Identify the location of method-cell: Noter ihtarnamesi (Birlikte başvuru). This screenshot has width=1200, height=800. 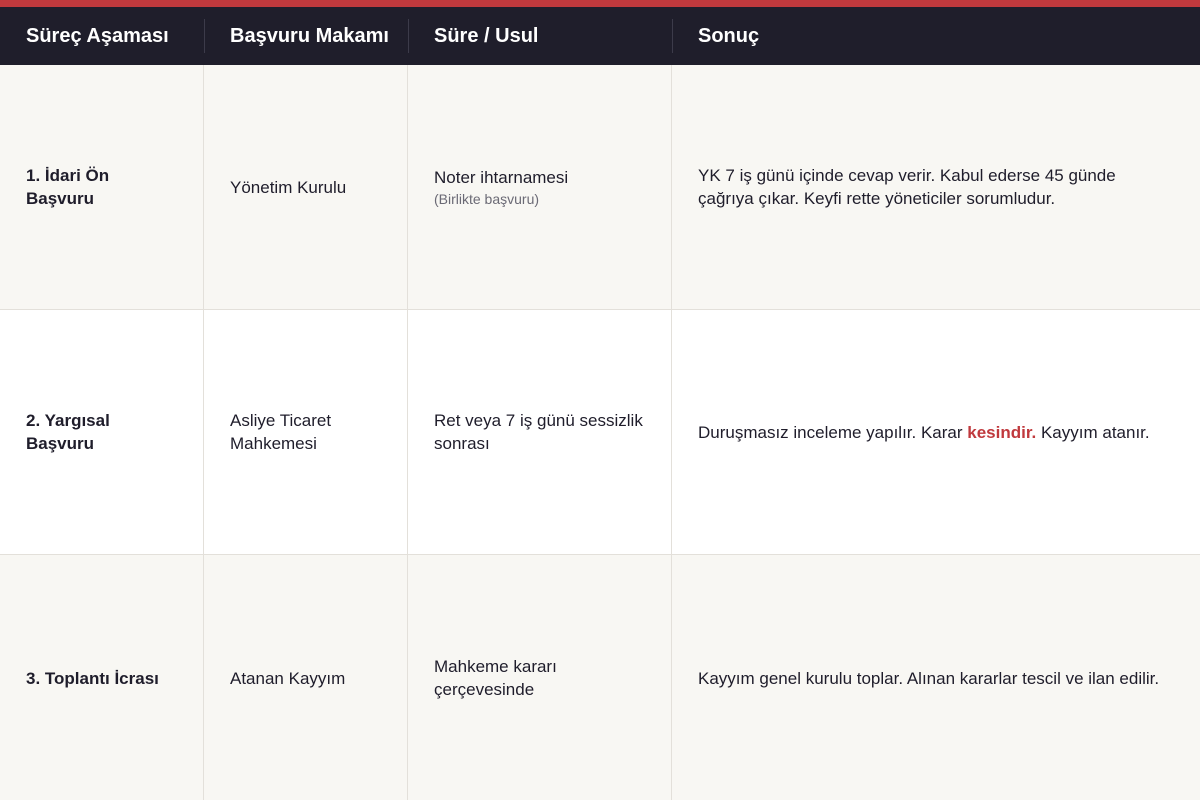
(540, 187).